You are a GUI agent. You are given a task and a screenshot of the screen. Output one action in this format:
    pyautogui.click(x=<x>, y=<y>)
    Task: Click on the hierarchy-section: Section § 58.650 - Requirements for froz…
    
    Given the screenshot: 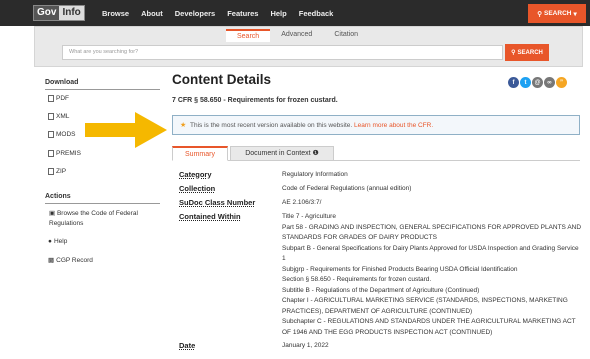 What is the action you would take?
    pyautogui.click(x=357, y=279)
    